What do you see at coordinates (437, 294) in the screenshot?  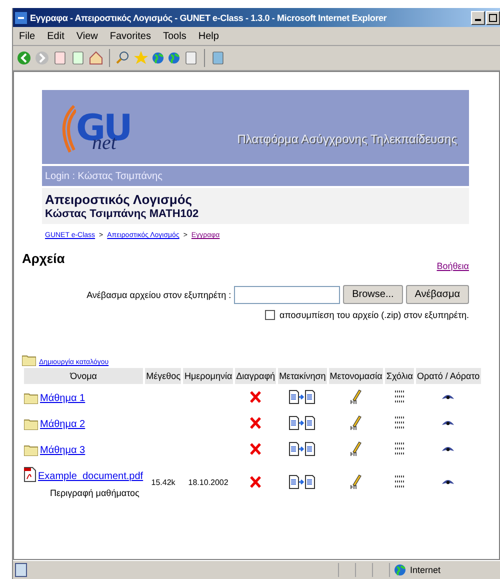 I see `upload-button: Ανέβασμα` at bounding box center [437, 294].